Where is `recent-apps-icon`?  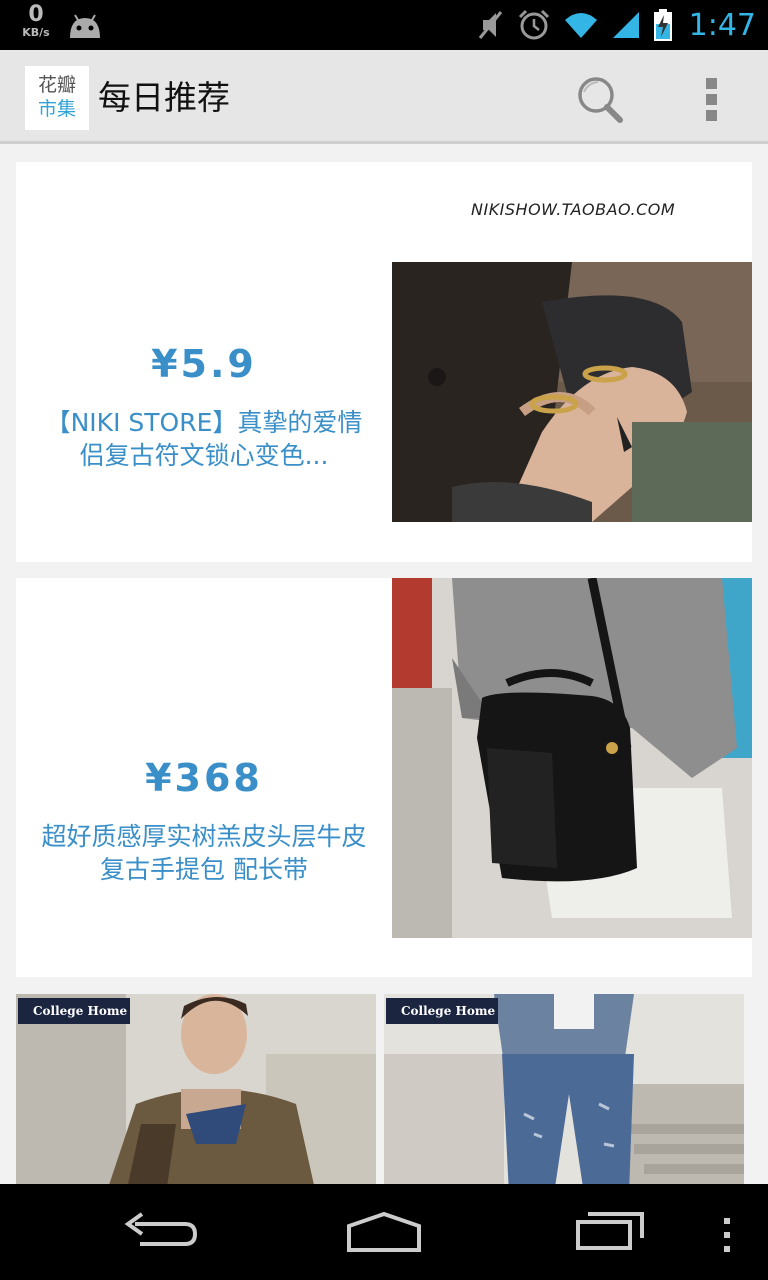
recent-apps-icon is located at coordinates (610, 1232).